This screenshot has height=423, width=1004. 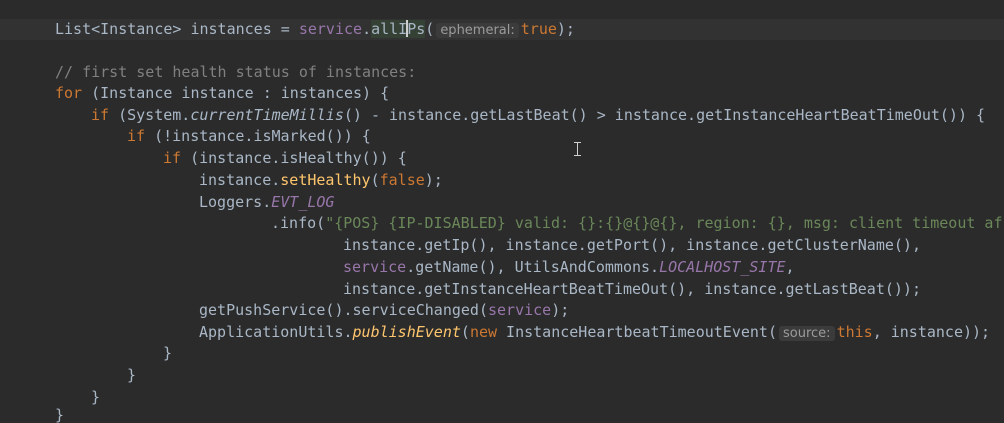 I want to click on method-name-part: Ps, so click(x=416, y=29).